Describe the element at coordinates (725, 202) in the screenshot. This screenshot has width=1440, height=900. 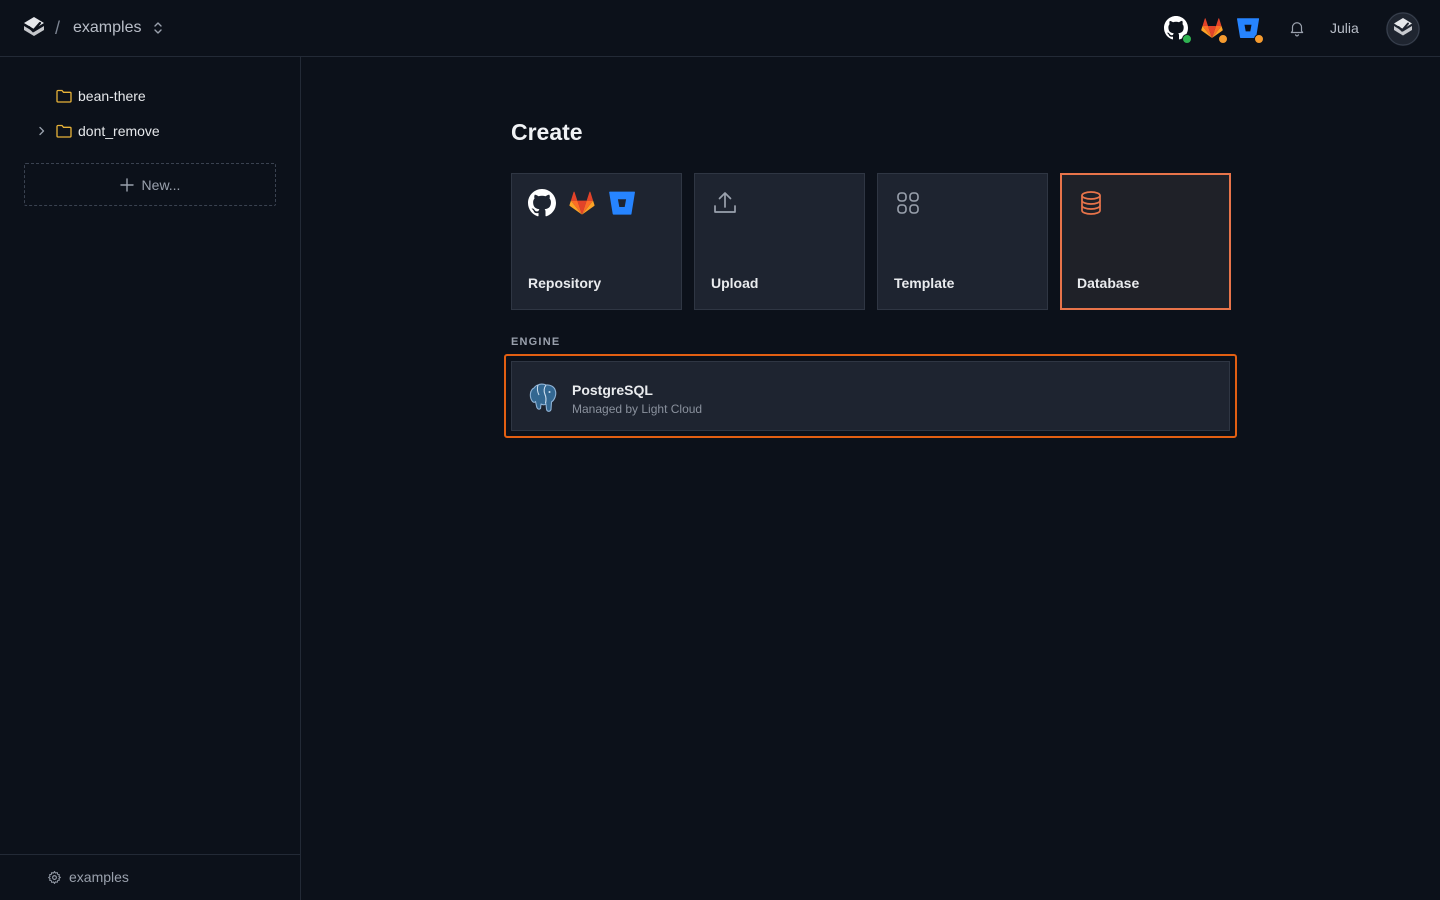
I see `upload-icon` at that location.